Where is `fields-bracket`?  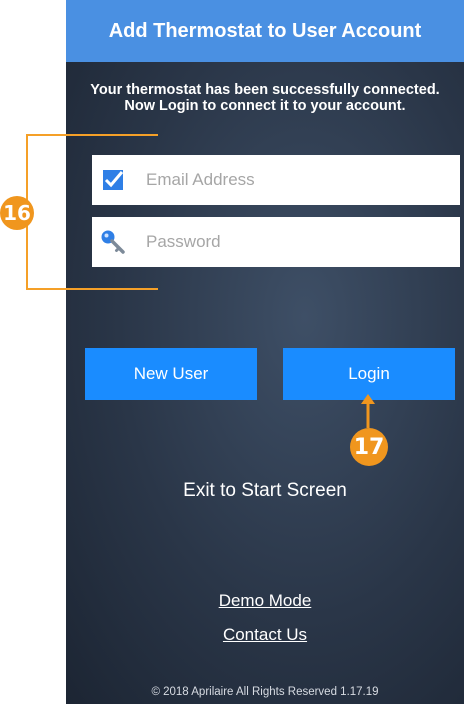
fields-bracket is located at coordinates (92, 212).